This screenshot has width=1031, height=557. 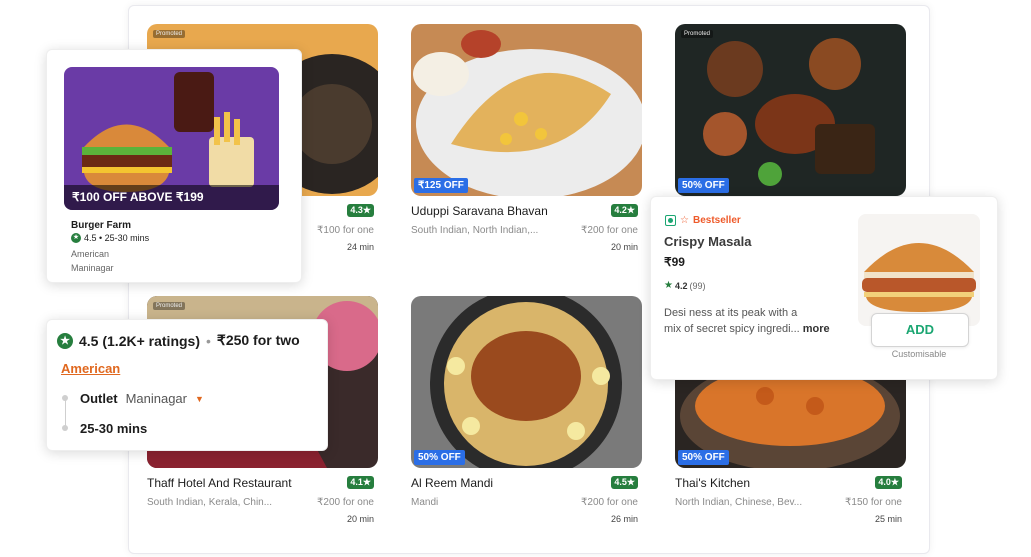 I want to click on more-link: more, so click(x=816, y=329).